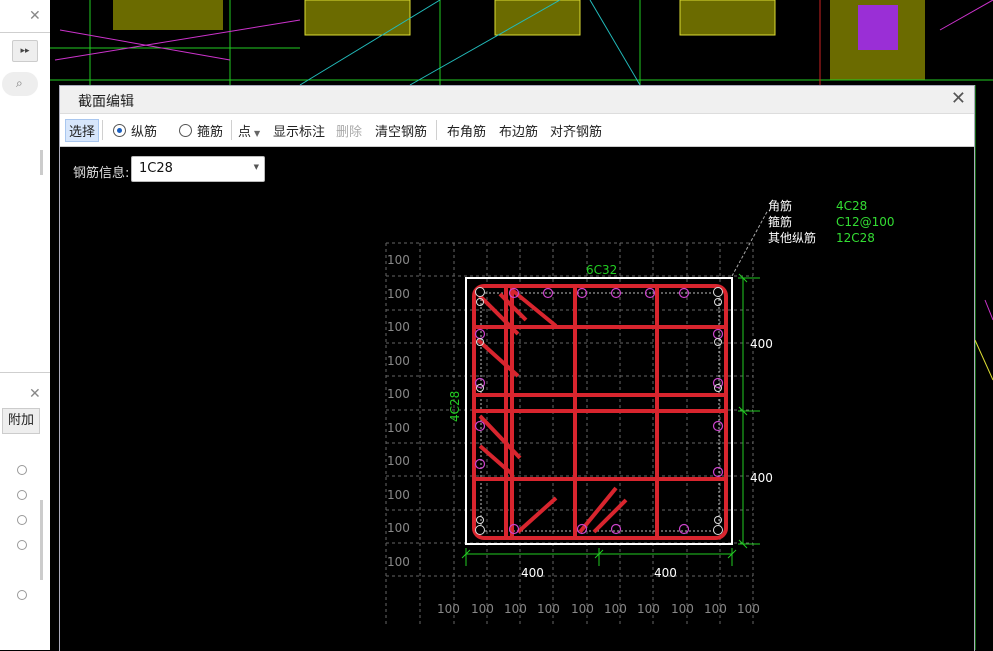 Image resolution: width=993 pixels, height=651 pixels. Describe the element at coordinates (455, 406) in the screenshot. I see `left-rebar-label: 4C28` at that location.